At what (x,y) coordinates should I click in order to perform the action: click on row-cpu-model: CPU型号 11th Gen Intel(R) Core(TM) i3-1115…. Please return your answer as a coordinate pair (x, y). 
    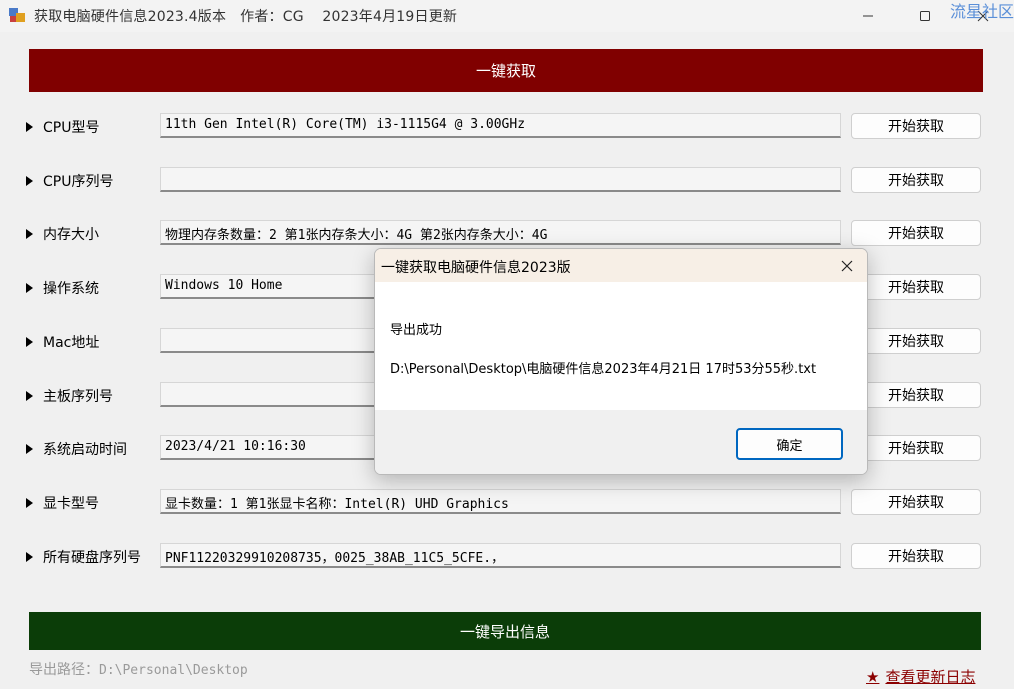
    Looking at the image, I should click on (507, 127).